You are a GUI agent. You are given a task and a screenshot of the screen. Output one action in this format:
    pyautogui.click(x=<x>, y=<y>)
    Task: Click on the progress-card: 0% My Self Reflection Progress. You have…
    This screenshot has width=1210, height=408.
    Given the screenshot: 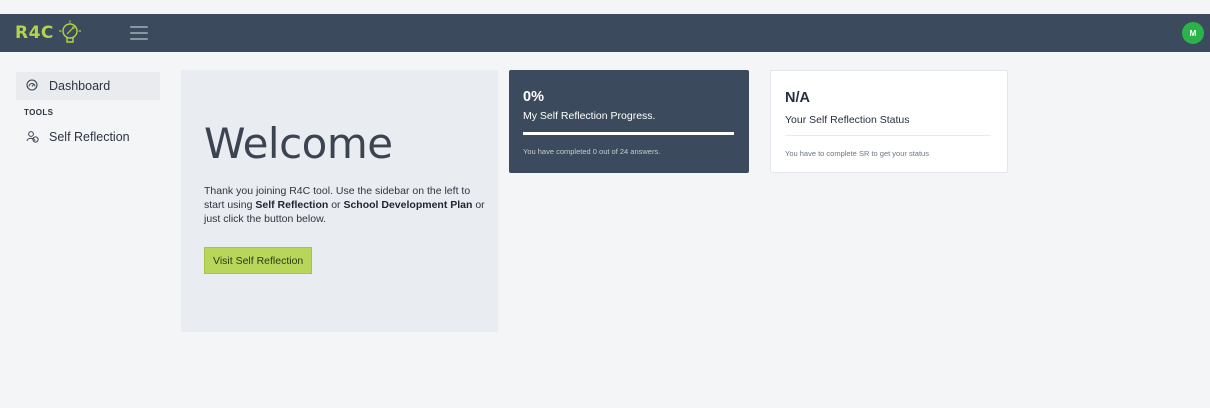 What is the action you would take?
    pyautogui.click(x=629, y=121)
    